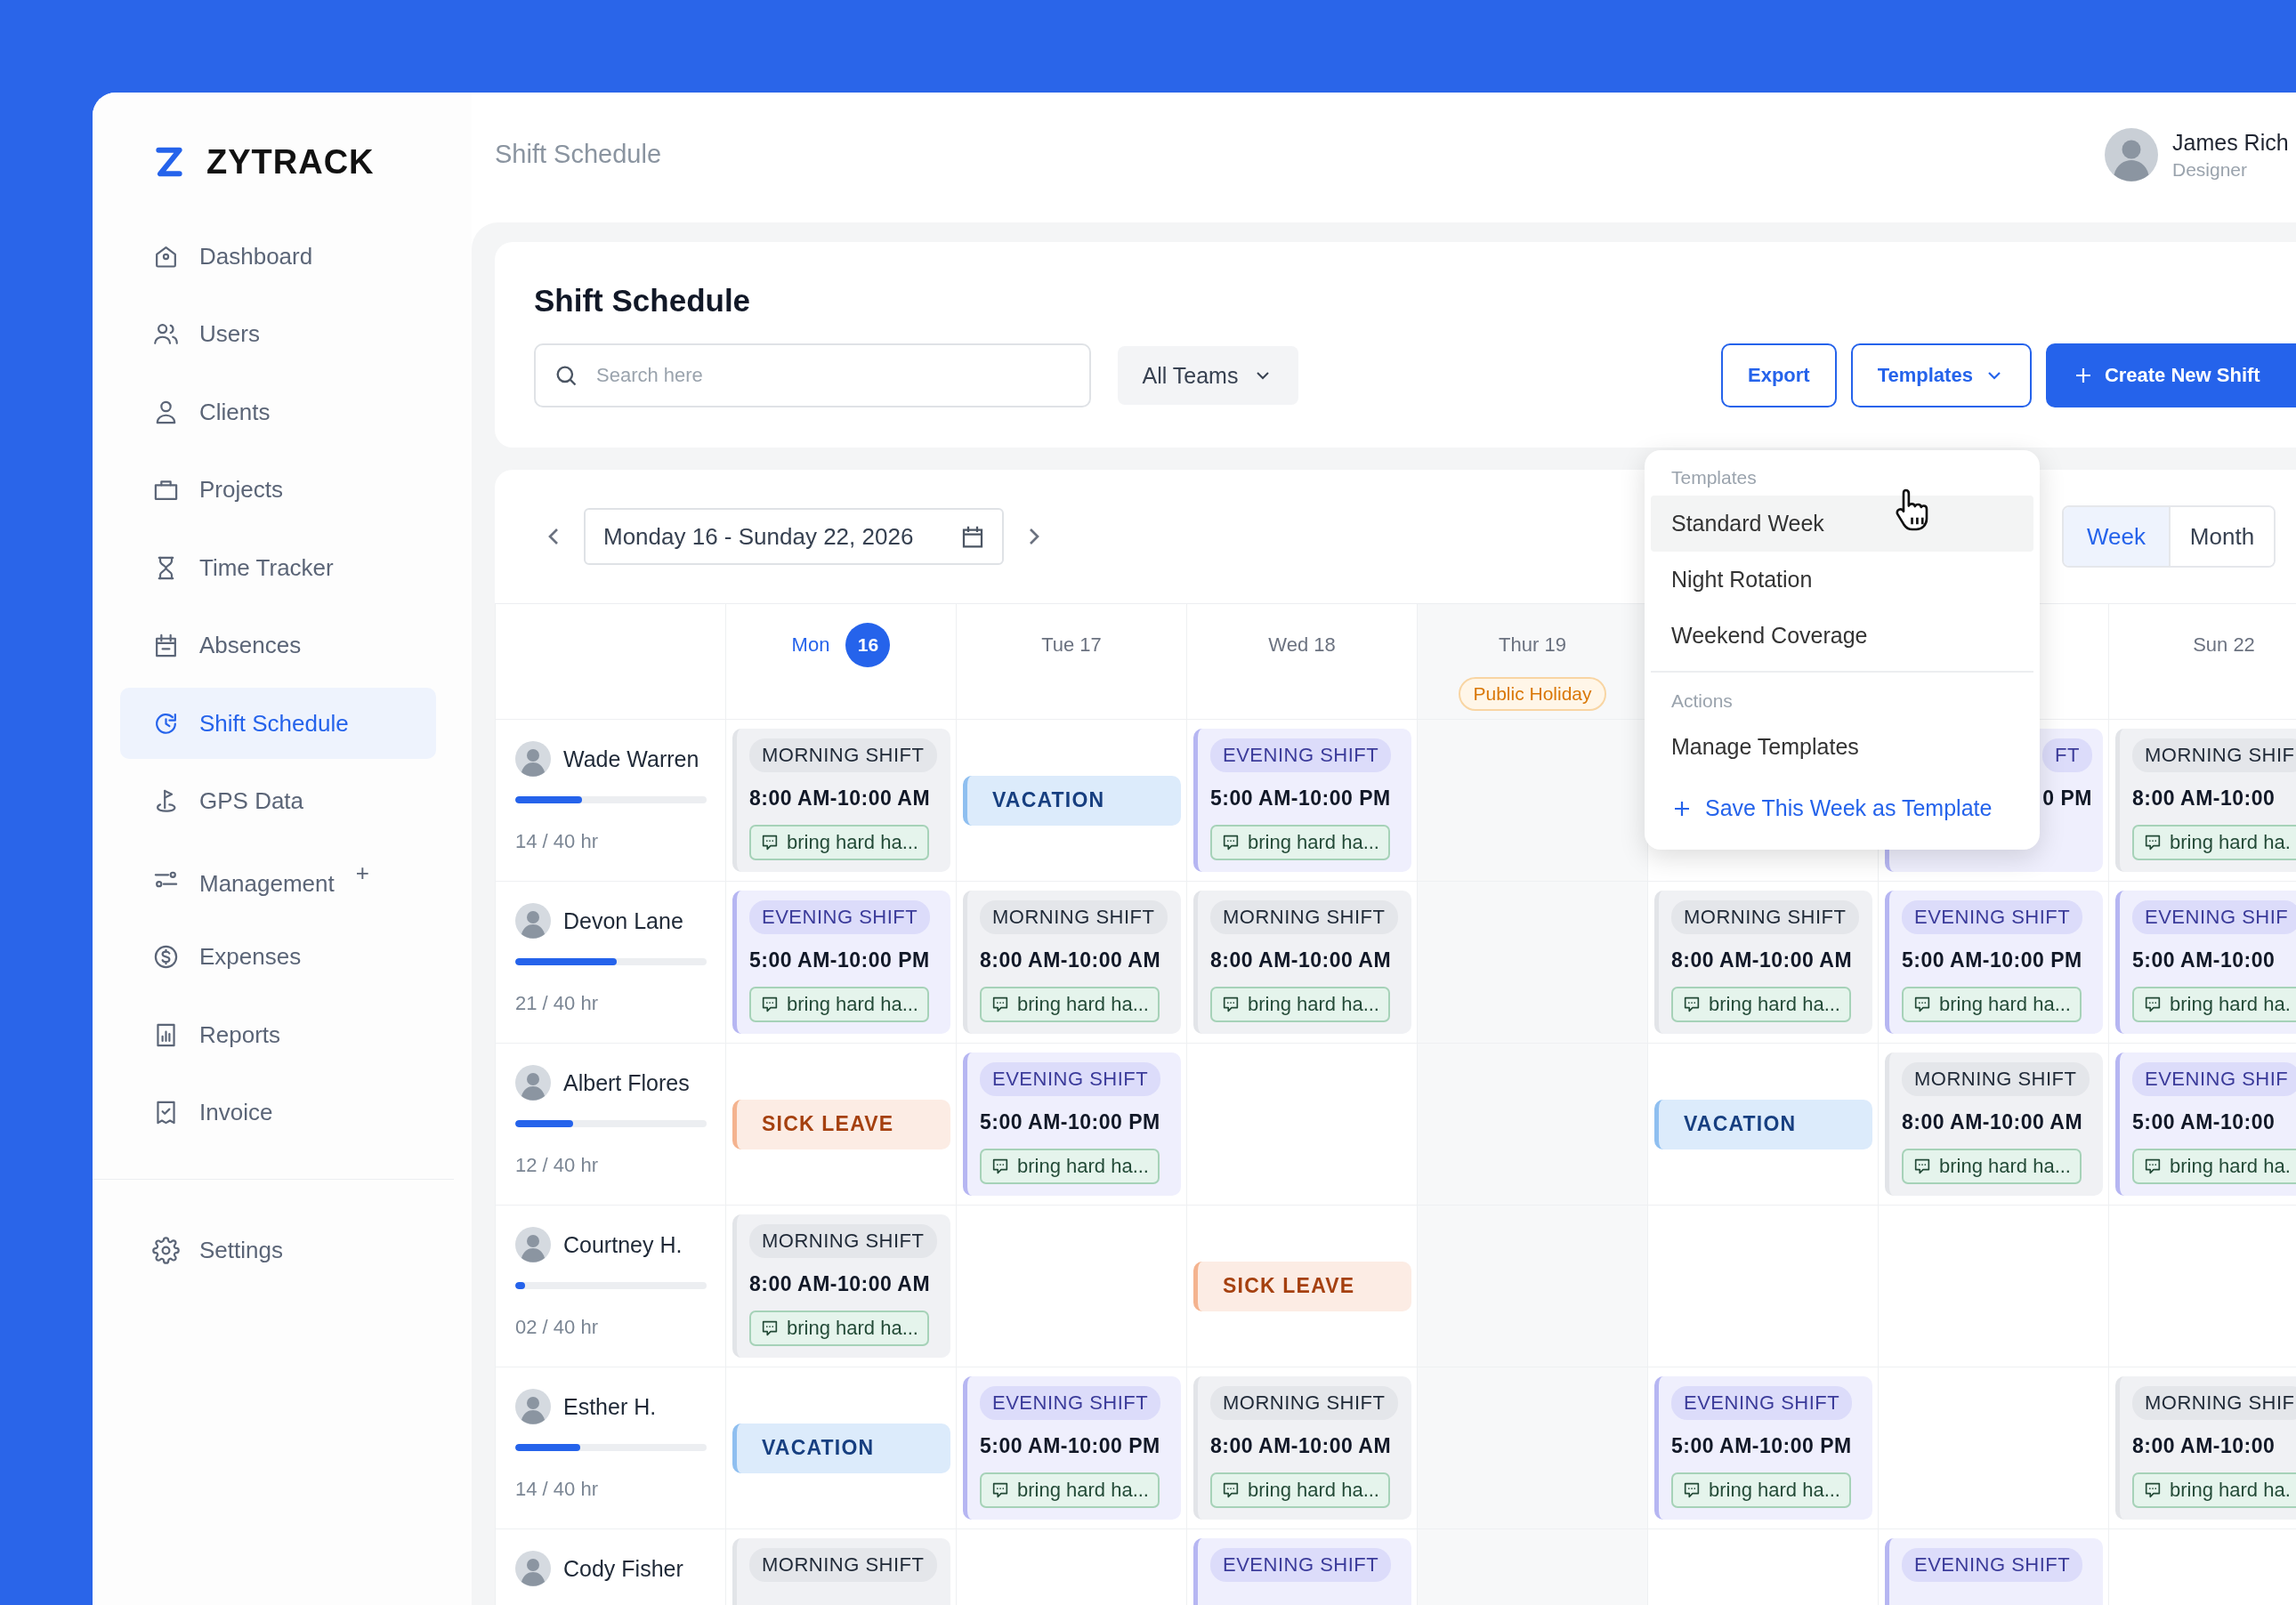 The height and width of the screenshot is (1605, 2296). I want to click on shift-card: MORNING SHIFT, so click(841, 1571).